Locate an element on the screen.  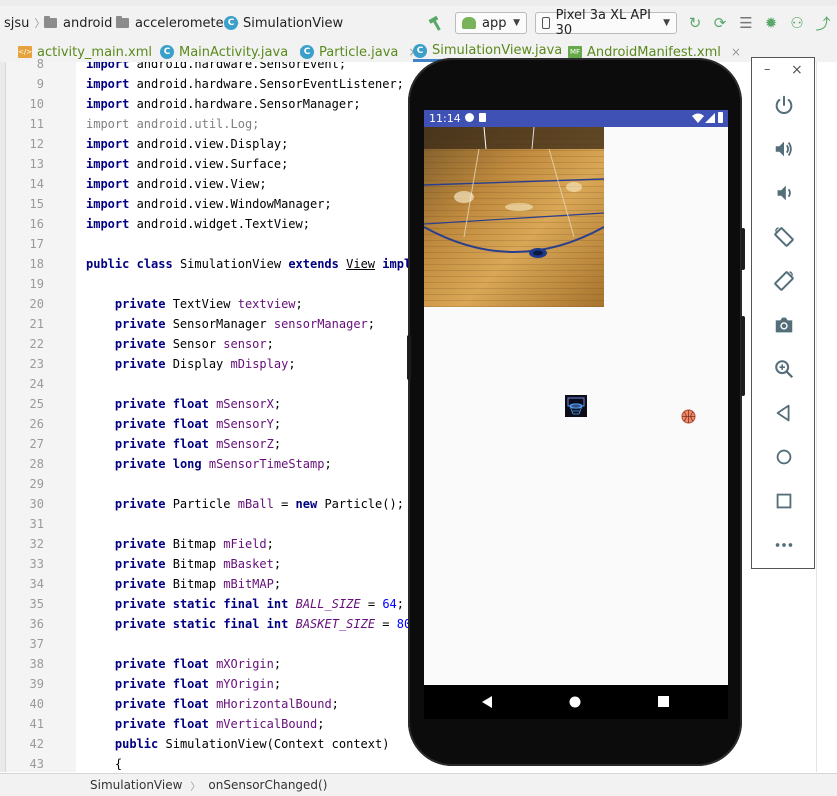
code-line: private long mSensorTimeStamp; is located at coordinates (209, 464).